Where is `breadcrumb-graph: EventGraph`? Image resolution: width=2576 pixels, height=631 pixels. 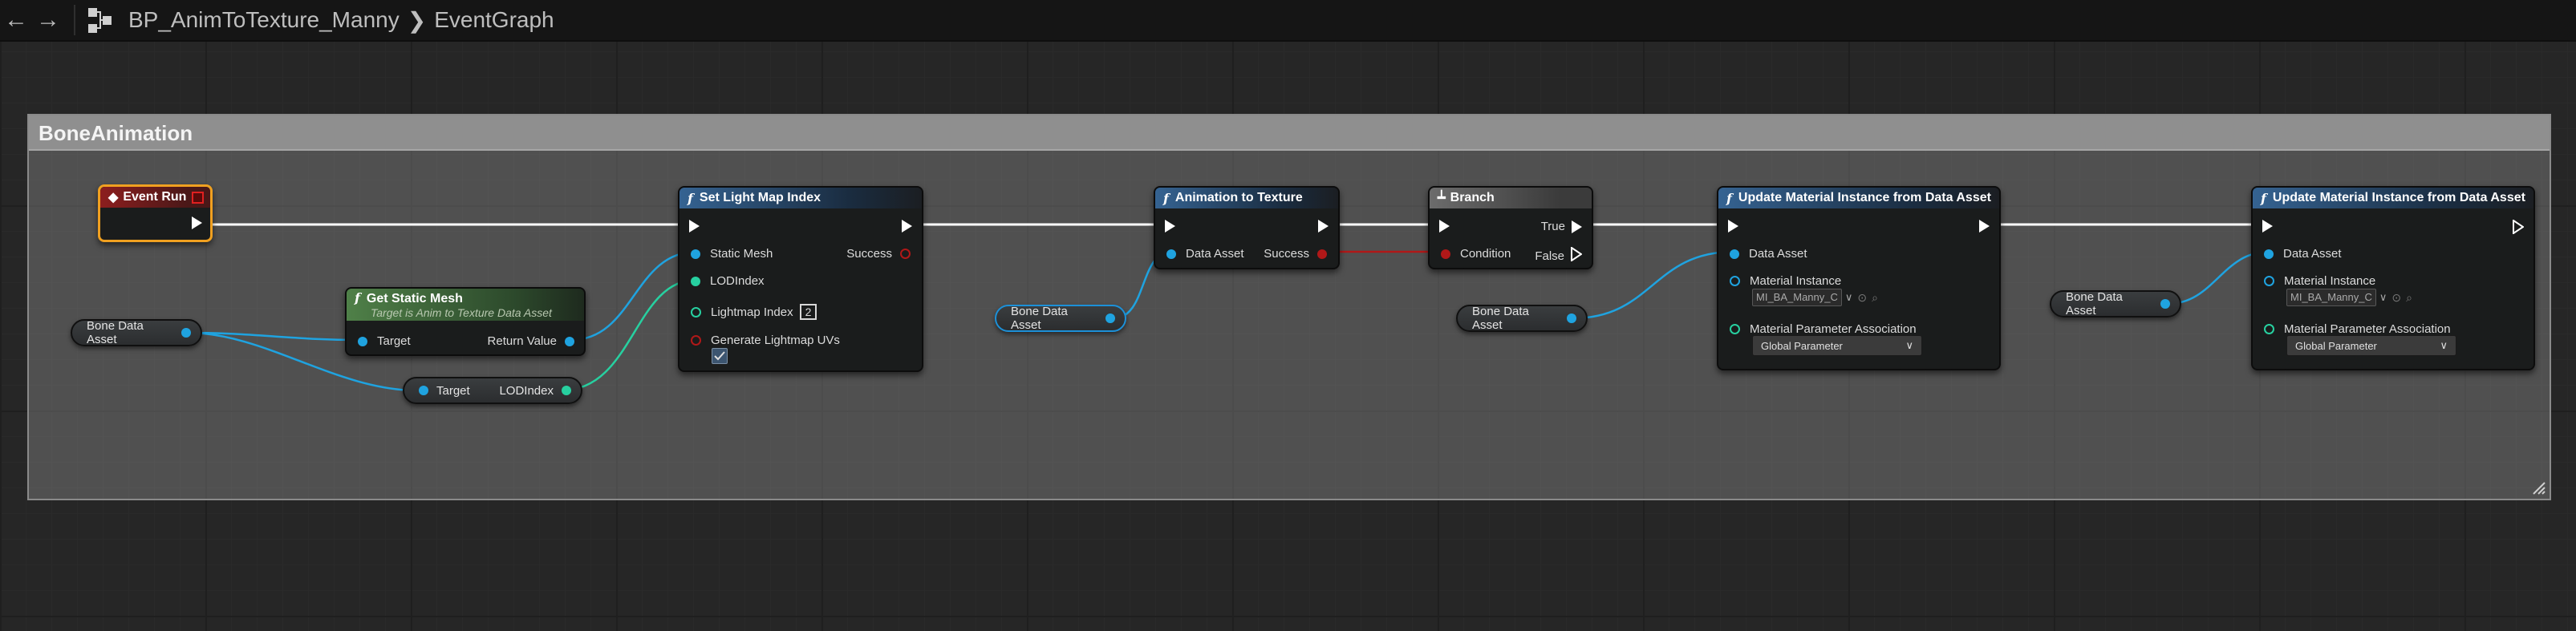 breadcrumb-graph: EventGraph is located at coordinates (494, 20).